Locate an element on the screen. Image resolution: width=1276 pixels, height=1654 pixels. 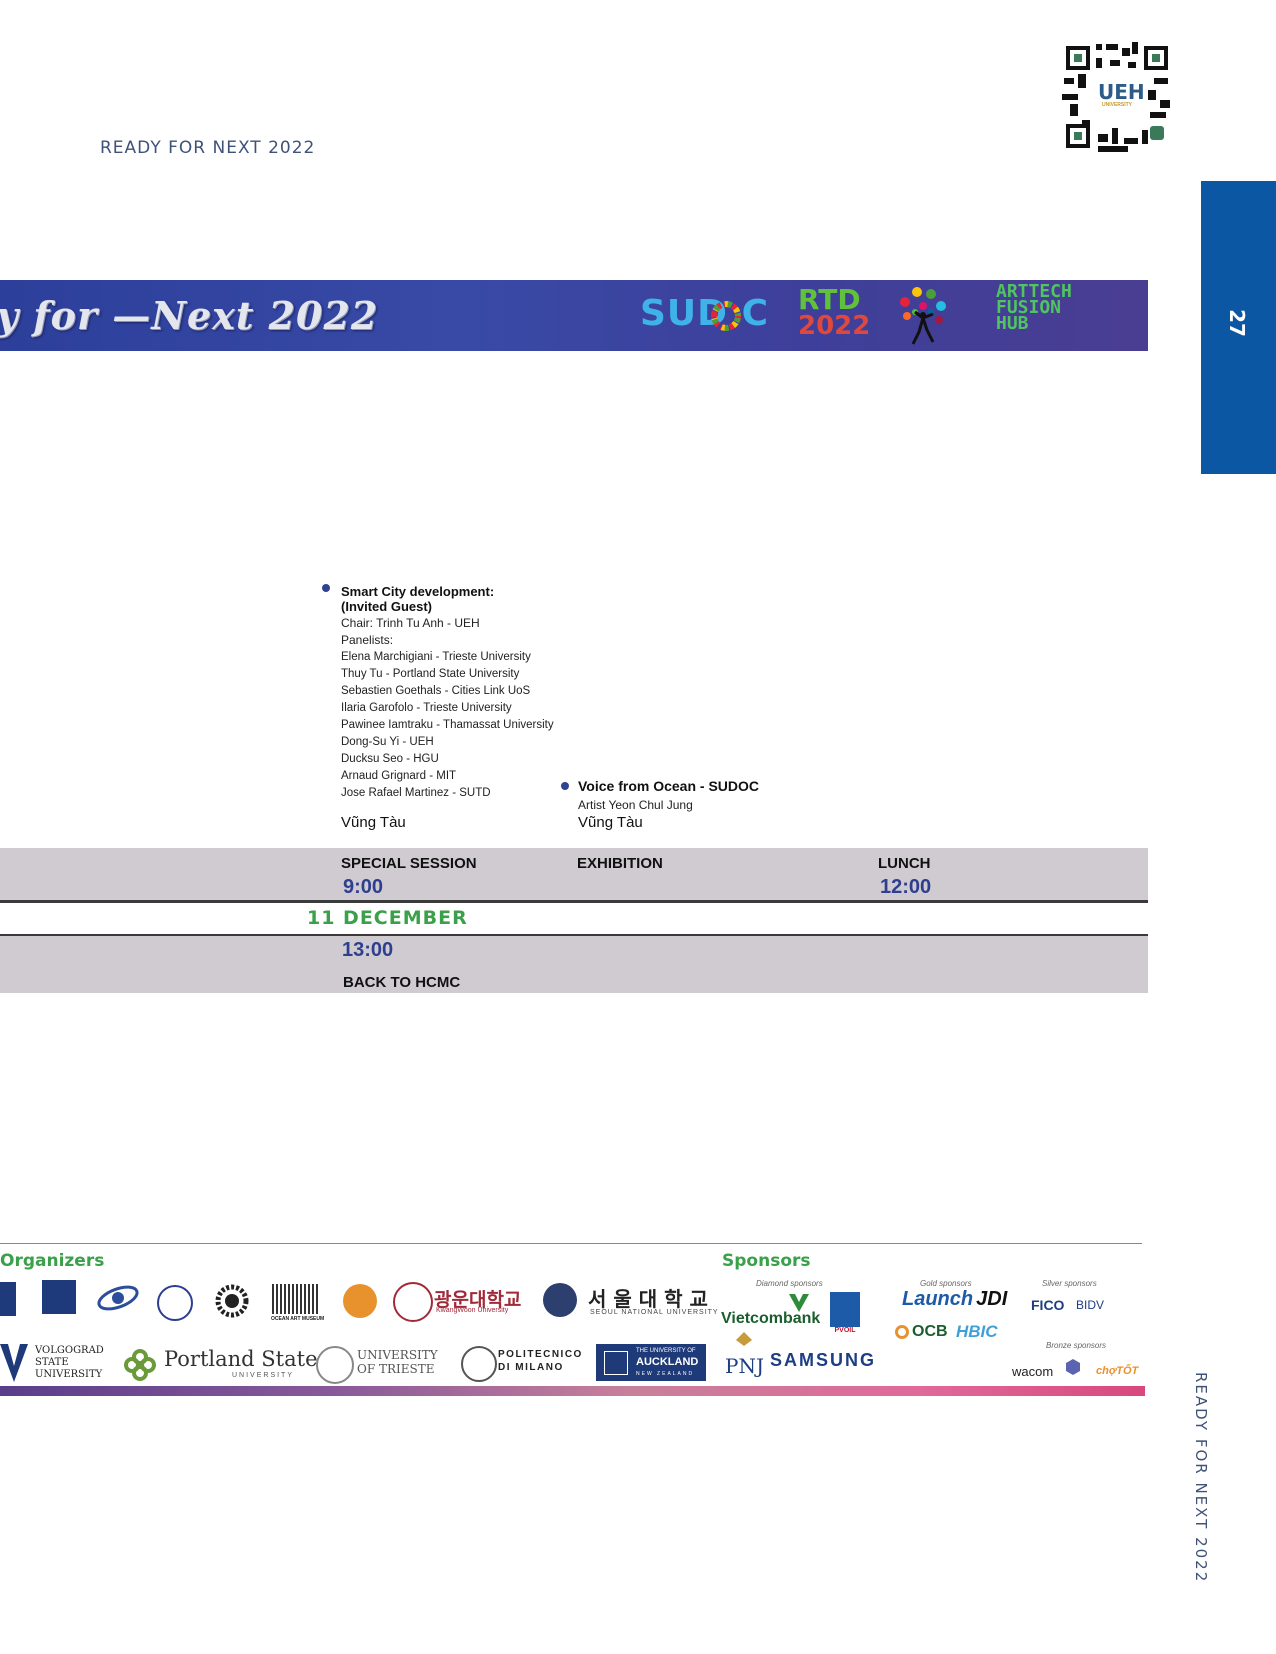
header-title: READY FOR NEXT 2022 is located at coordinates (208, 148).